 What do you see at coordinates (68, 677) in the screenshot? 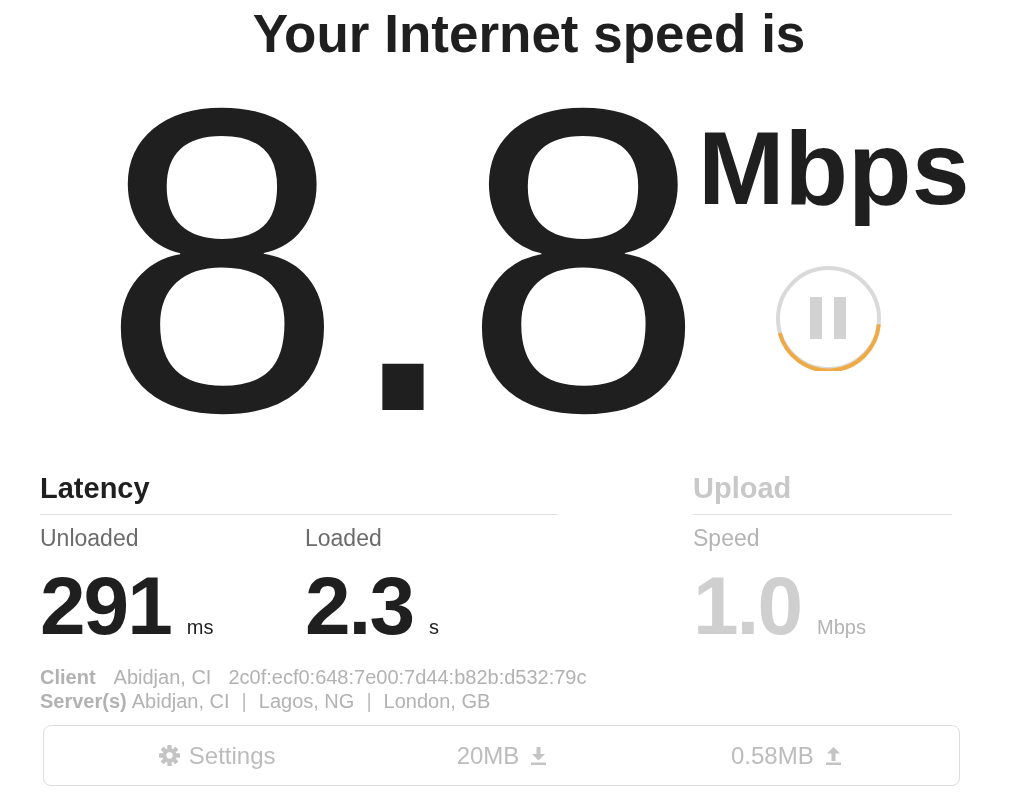
I see `client-label: Client` at bounding box center [68, 677].